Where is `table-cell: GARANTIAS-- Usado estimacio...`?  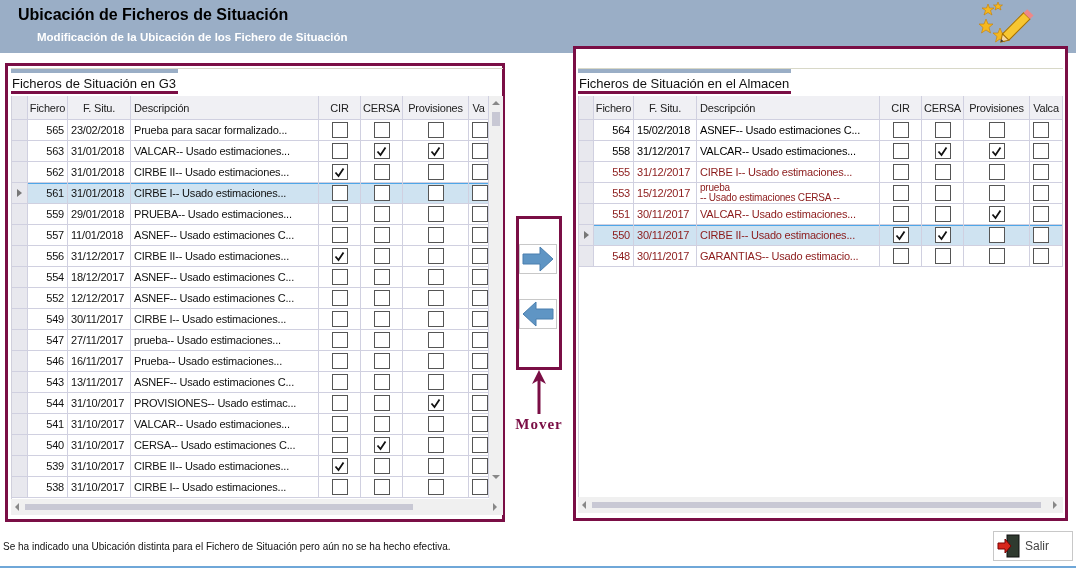 table-cell: GARANTIAS-- Usado estimacio... is located at coordinates (788, 256).